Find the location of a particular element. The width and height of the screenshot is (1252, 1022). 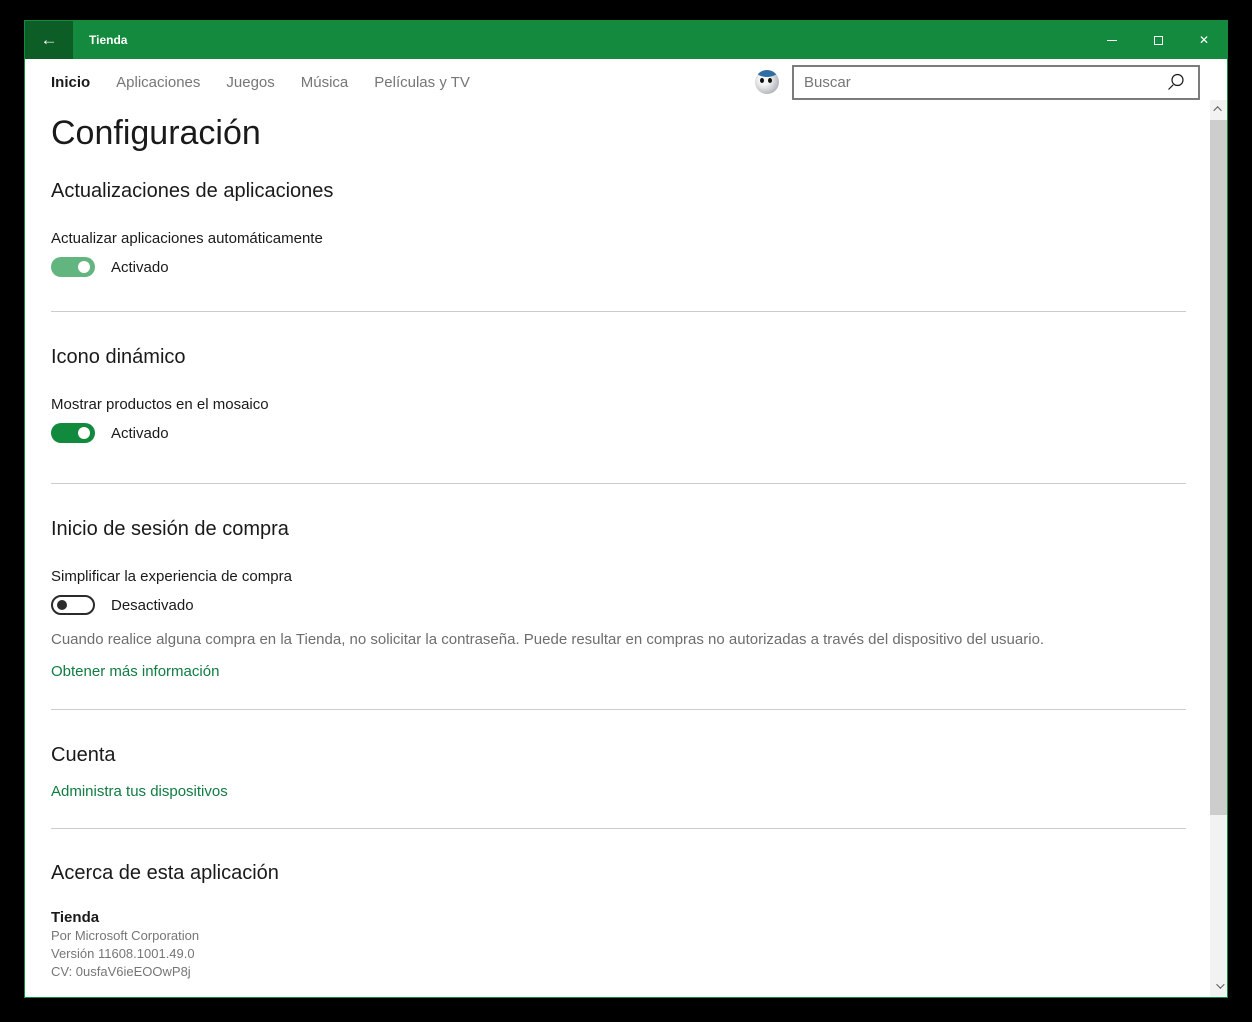

setting-label-streamline-purchase: Simplificar la experiencia de compra is located at coordinates (171, 576).